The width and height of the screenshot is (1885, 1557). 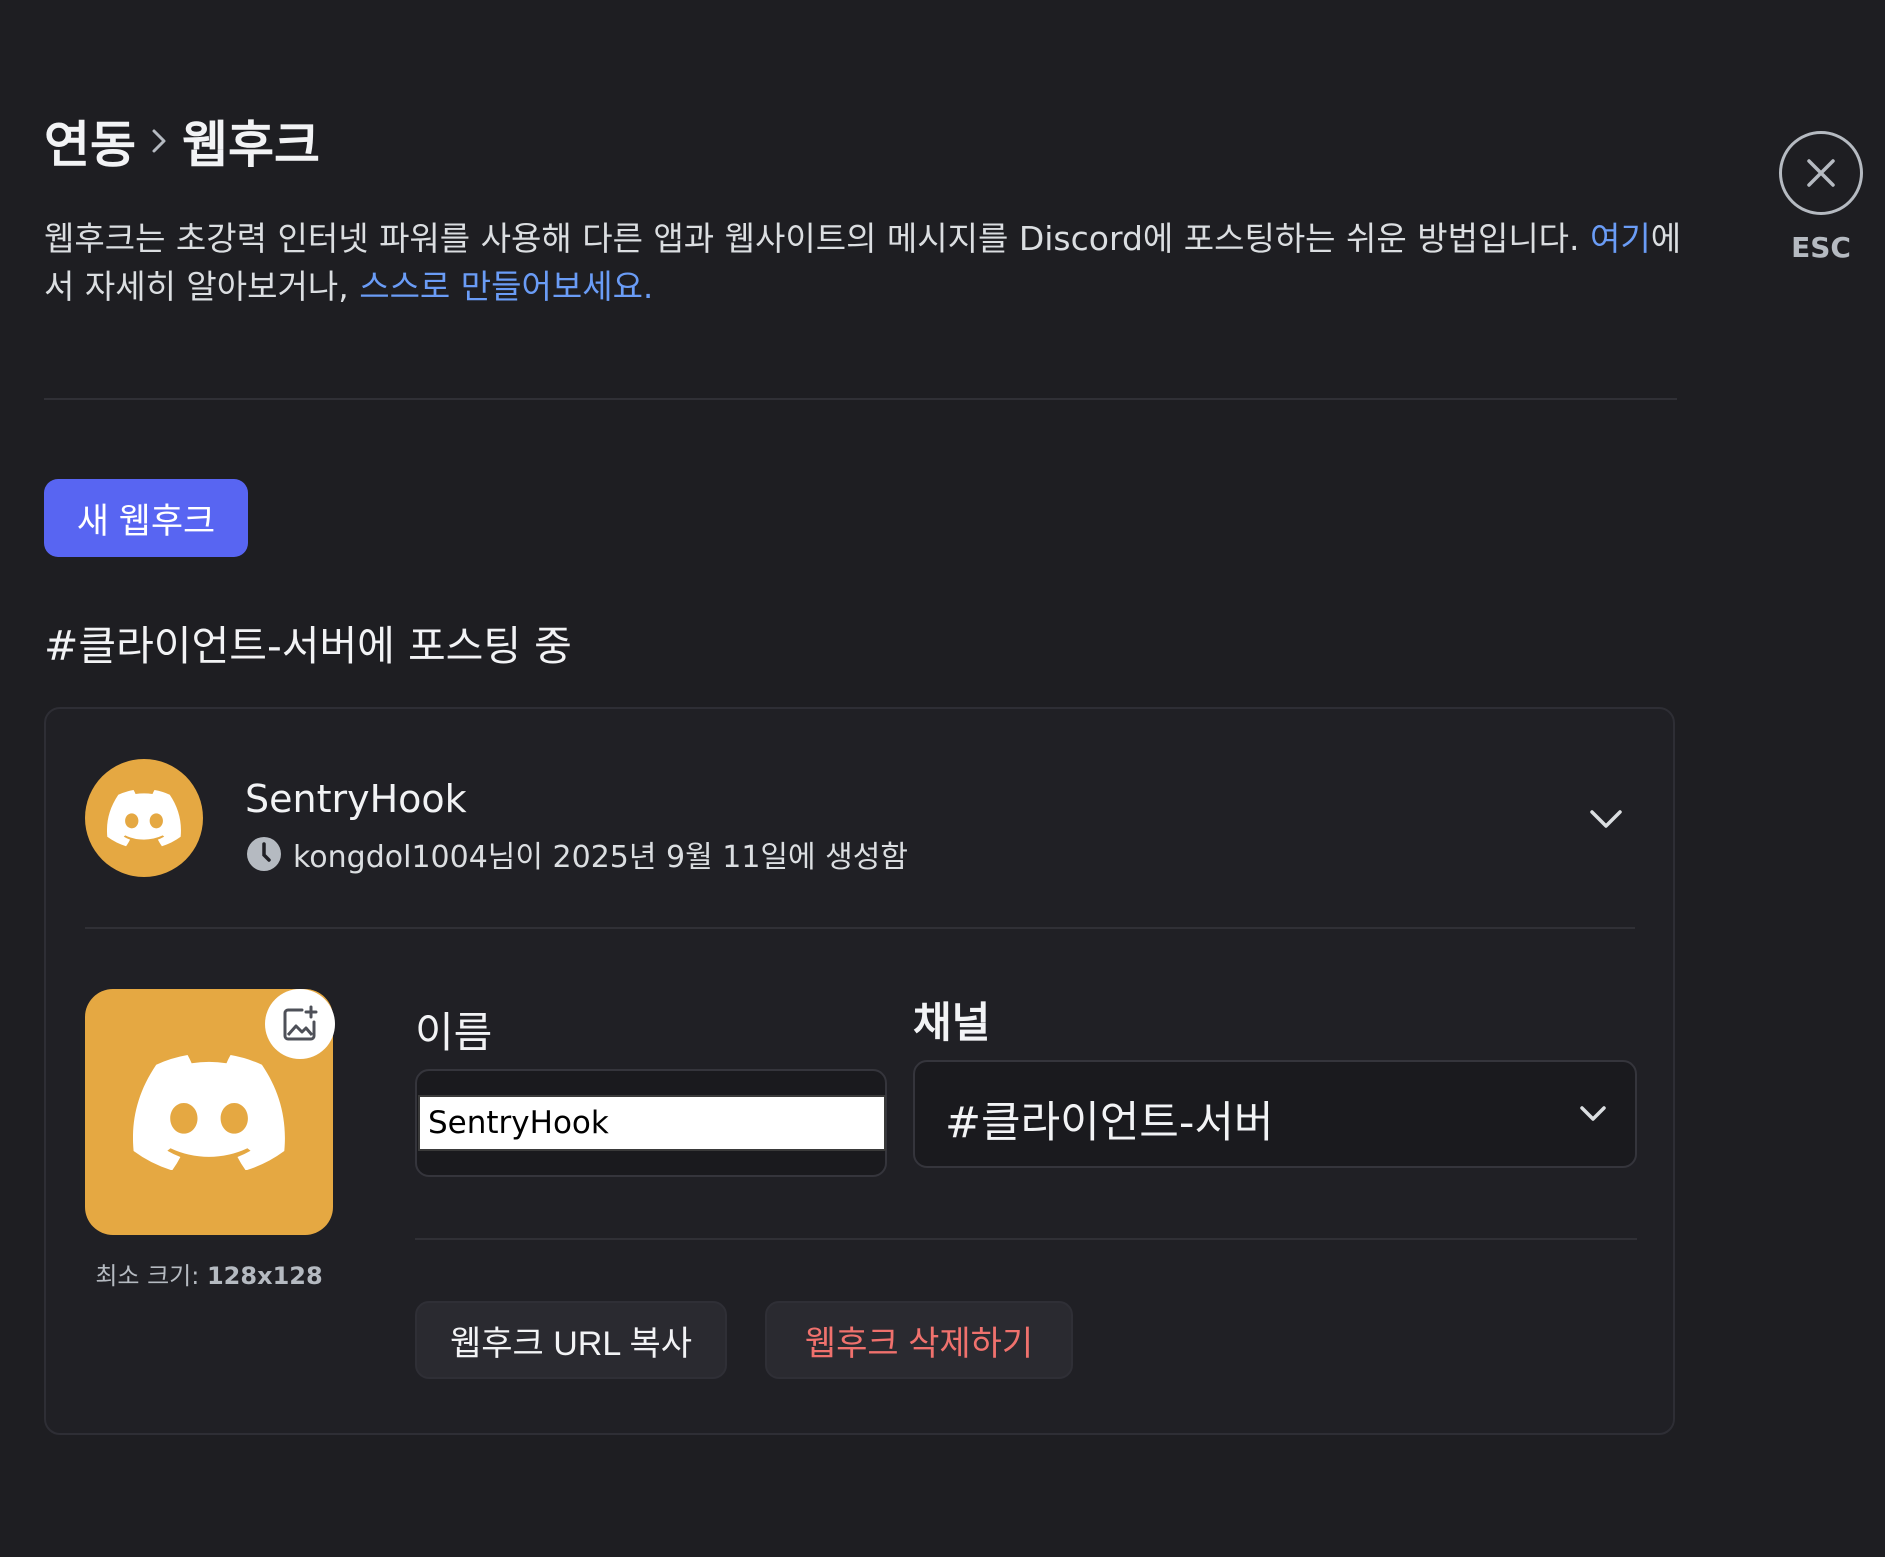 I want to click on min-size-hint: 최소 크기: 128x128, so click(x=209, y=1273).